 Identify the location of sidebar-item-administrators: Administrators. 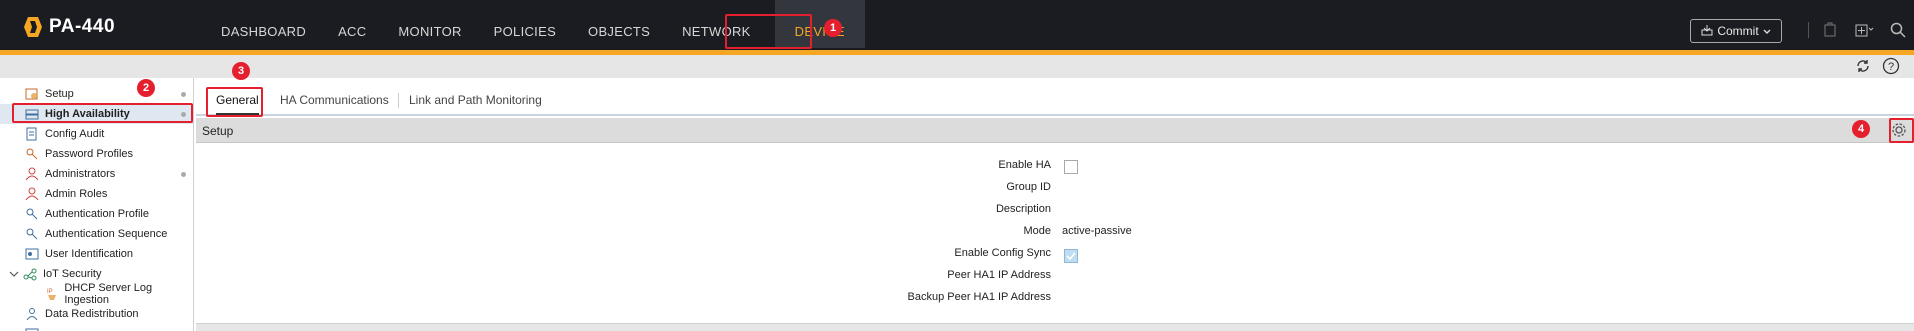
(96, 174).